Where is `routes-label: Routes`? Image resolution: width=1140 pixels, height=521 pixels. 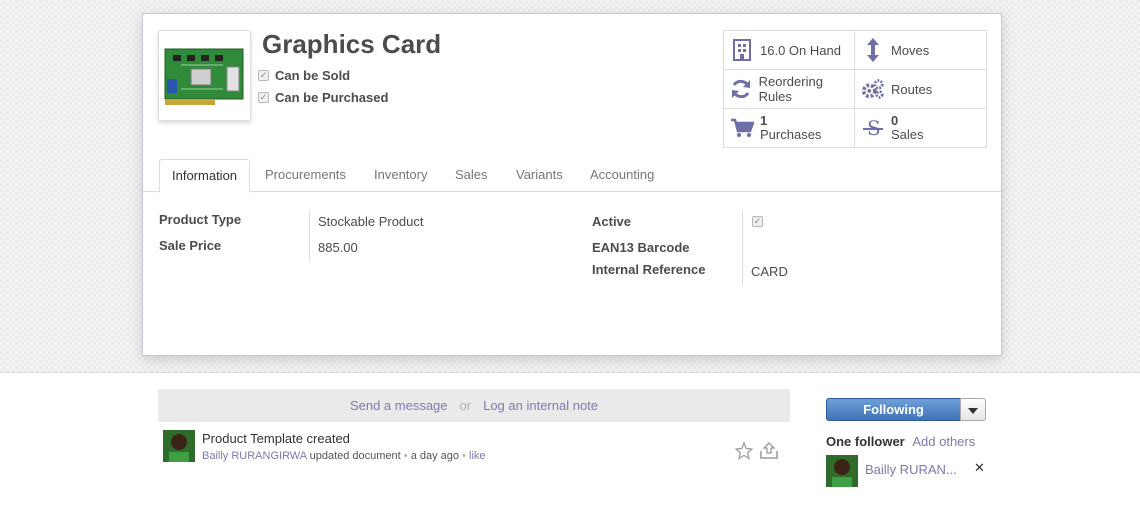 routes-label: Routes is located at coordinates (912, 89).